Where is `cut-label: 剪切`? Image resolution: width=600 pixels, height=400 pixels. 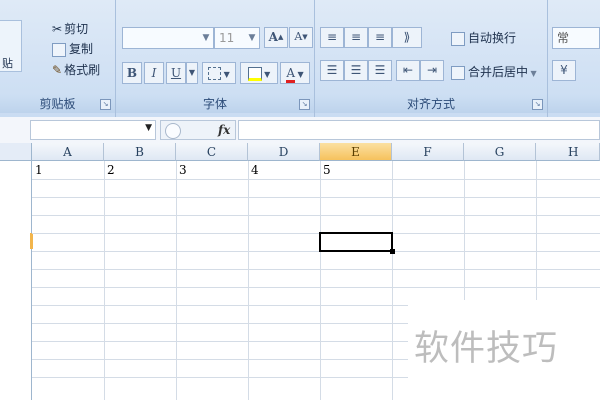 cut-label: 剪切 is located at coordinates (76, 29).